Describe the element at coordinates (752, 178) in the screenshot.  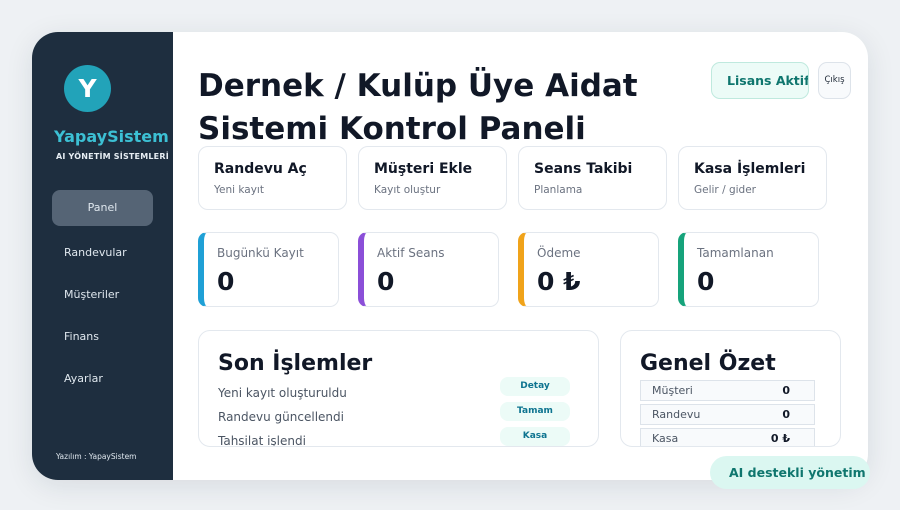
I see `action-card-kasa-islemleri: Kasa İşlemleri Gelir / gider` at that location.